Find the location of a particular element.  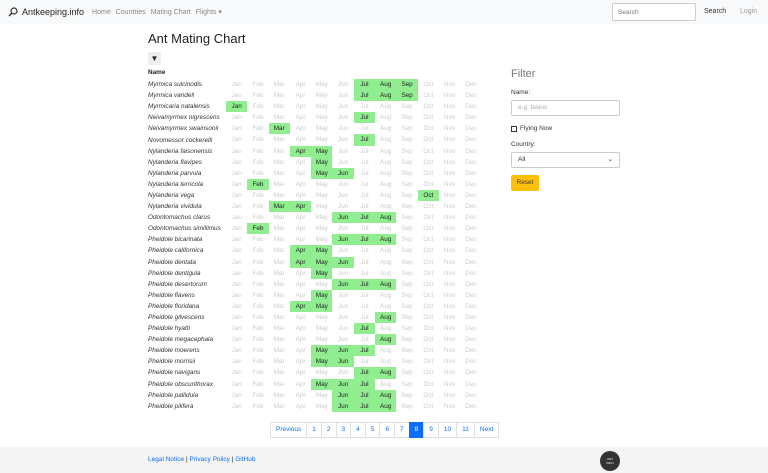

legal-notice-link: Legal Notice is located at coordinates (166, 459).